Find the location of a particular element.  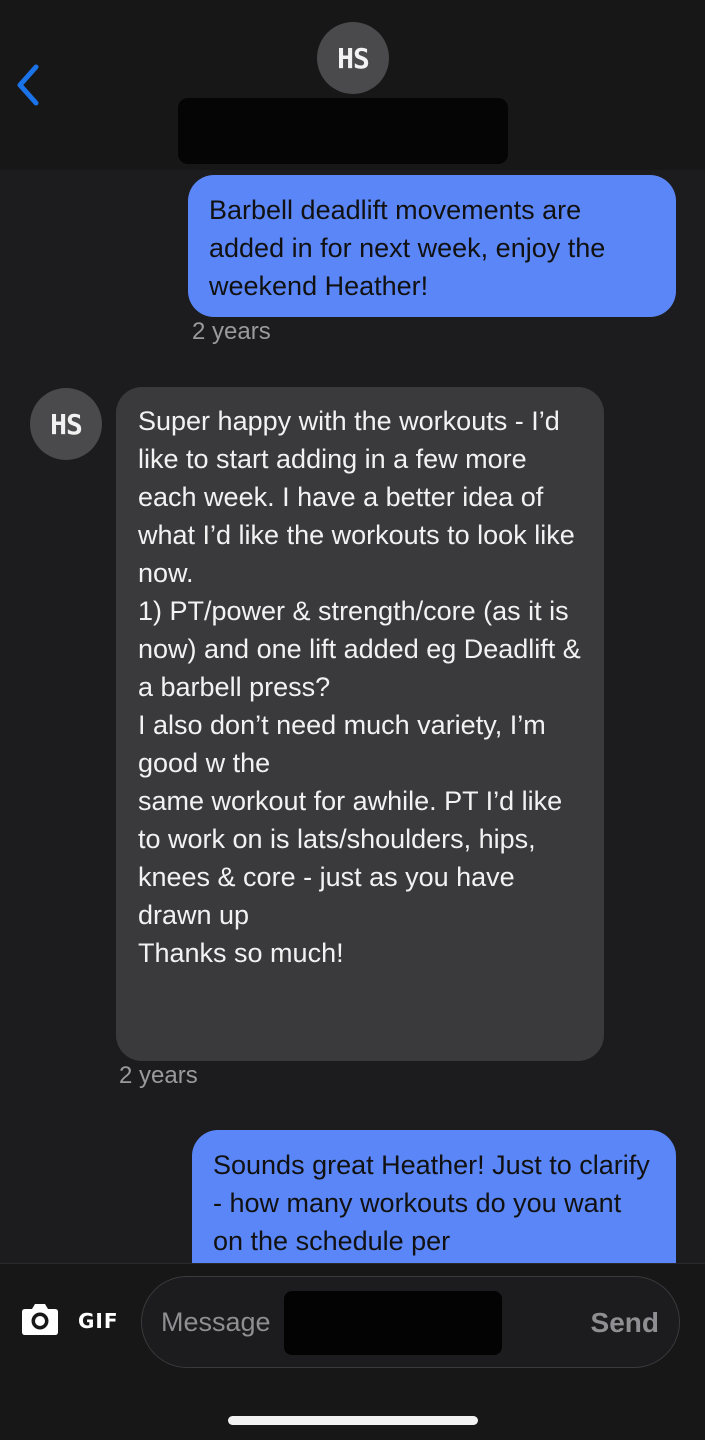

gif-button: GIF is located at coordinates (98, 1321).